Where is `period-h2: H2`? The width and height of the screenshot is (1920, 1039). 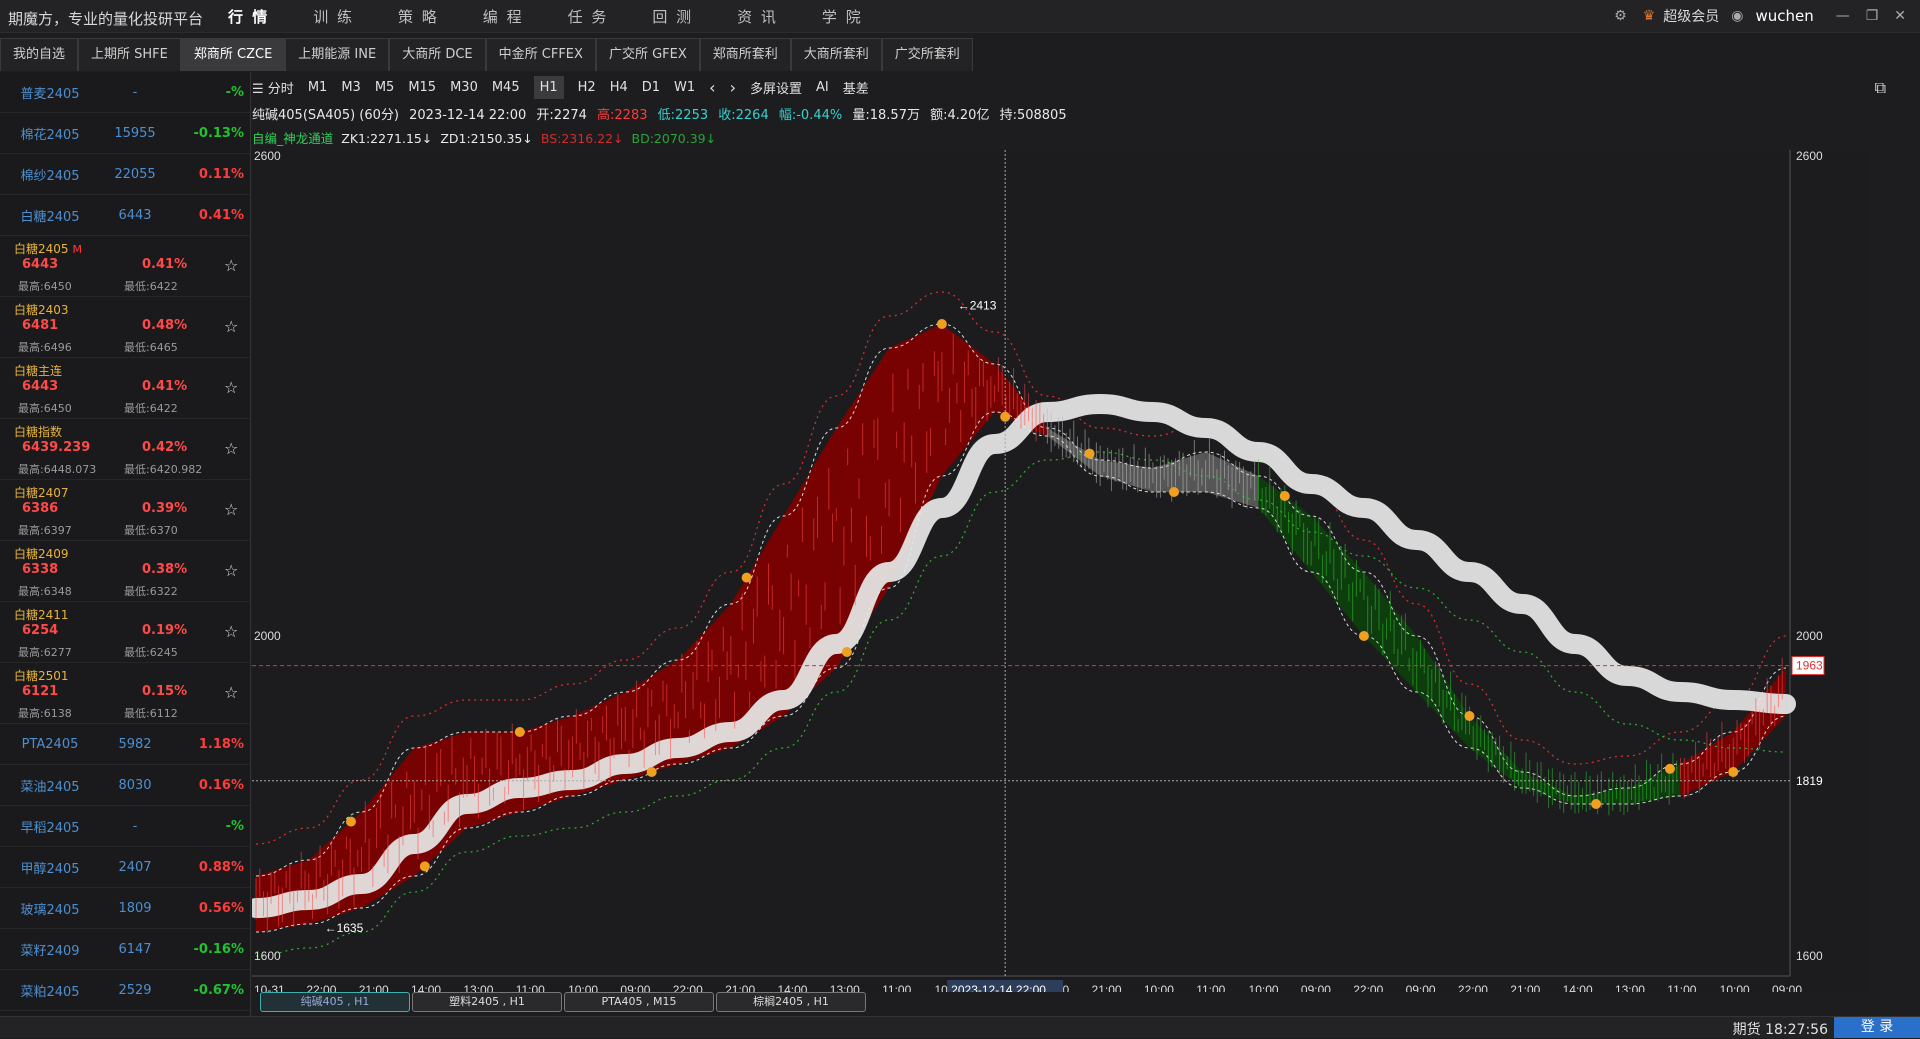
period-h2: H2 is located at coordinates (587, 87).